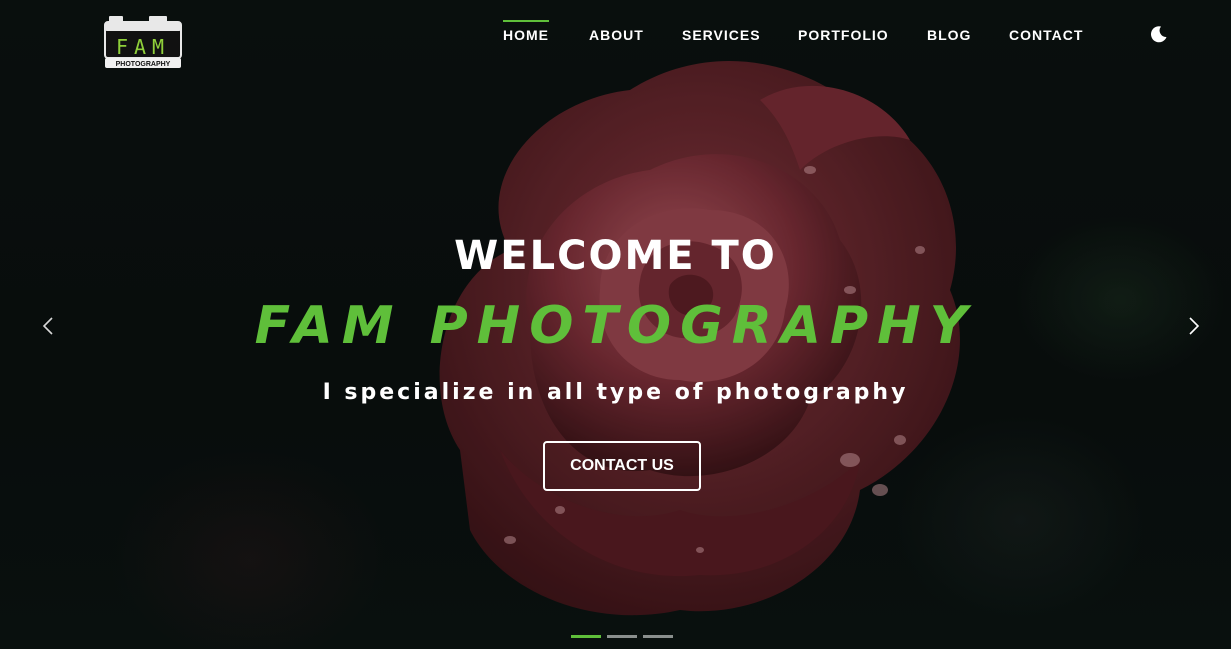 The image size is (1231, 649). I want to click on hero-welcome: WELCOME TO, so click(615, 256).